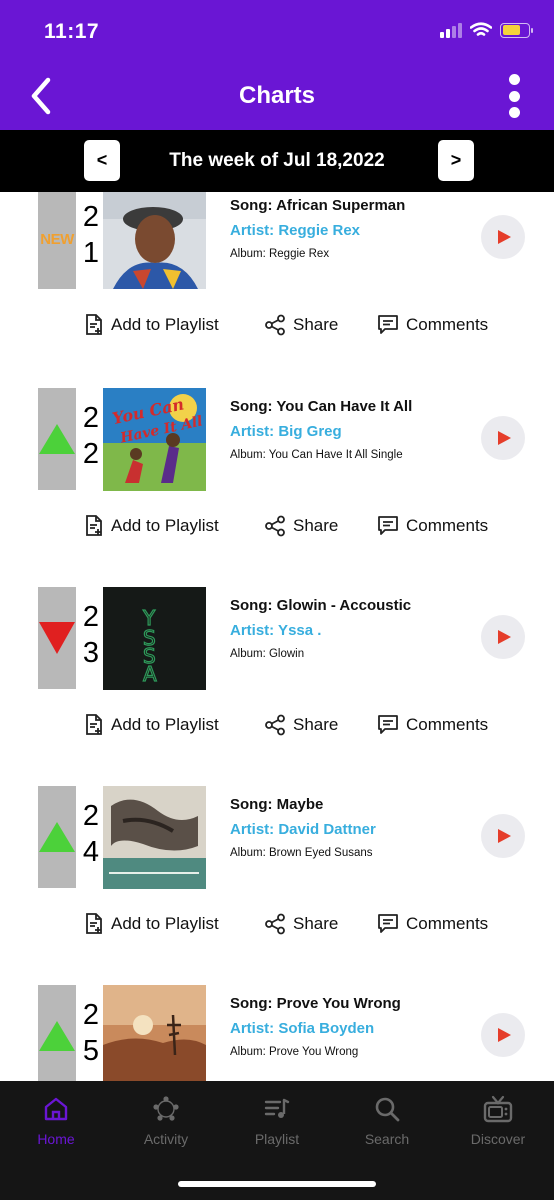 This screenshot has height=1200, width=554. Describe the element at coordinates (321, 605) in the screenshot. I see `song-title: Song: Glowin - Accoustic` at that location.